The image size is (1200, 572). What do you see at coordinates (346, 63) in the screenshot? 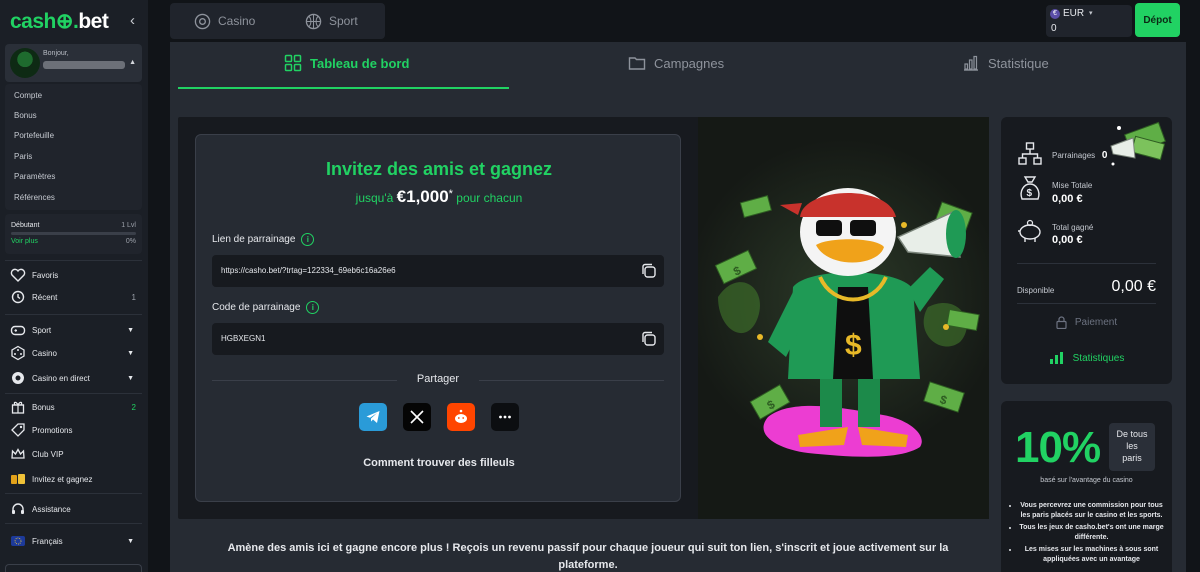
I see `tab-dashboard: Tableau de bord` at bounding box center [346, 63].